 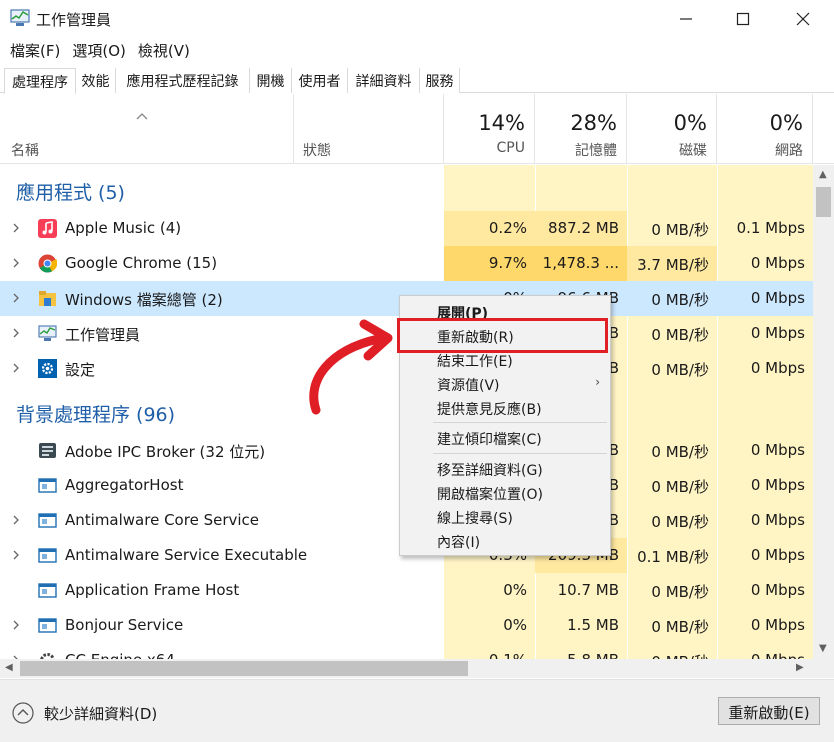 I want to click on menu-item-search-online: 線上搜尋(S), so click(x=505, y=517).